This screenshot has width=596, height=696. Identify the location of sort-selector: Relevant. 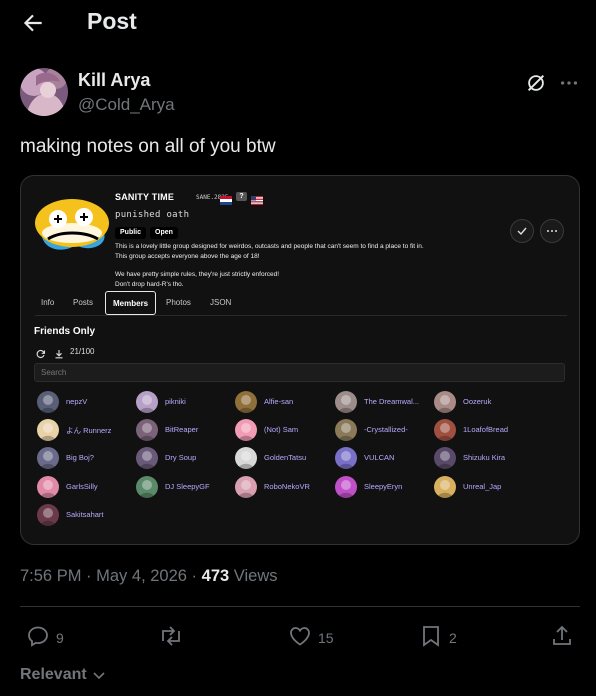
(62, 675).